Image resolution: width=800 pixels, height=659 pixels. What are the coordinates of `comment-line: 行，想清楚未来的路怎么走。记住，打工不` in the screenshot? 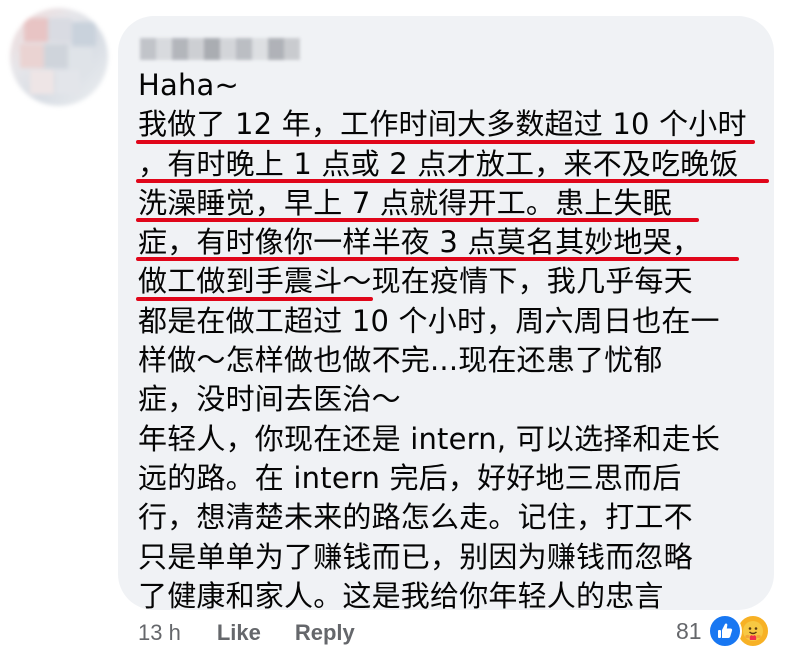 It's located at (415, 517).